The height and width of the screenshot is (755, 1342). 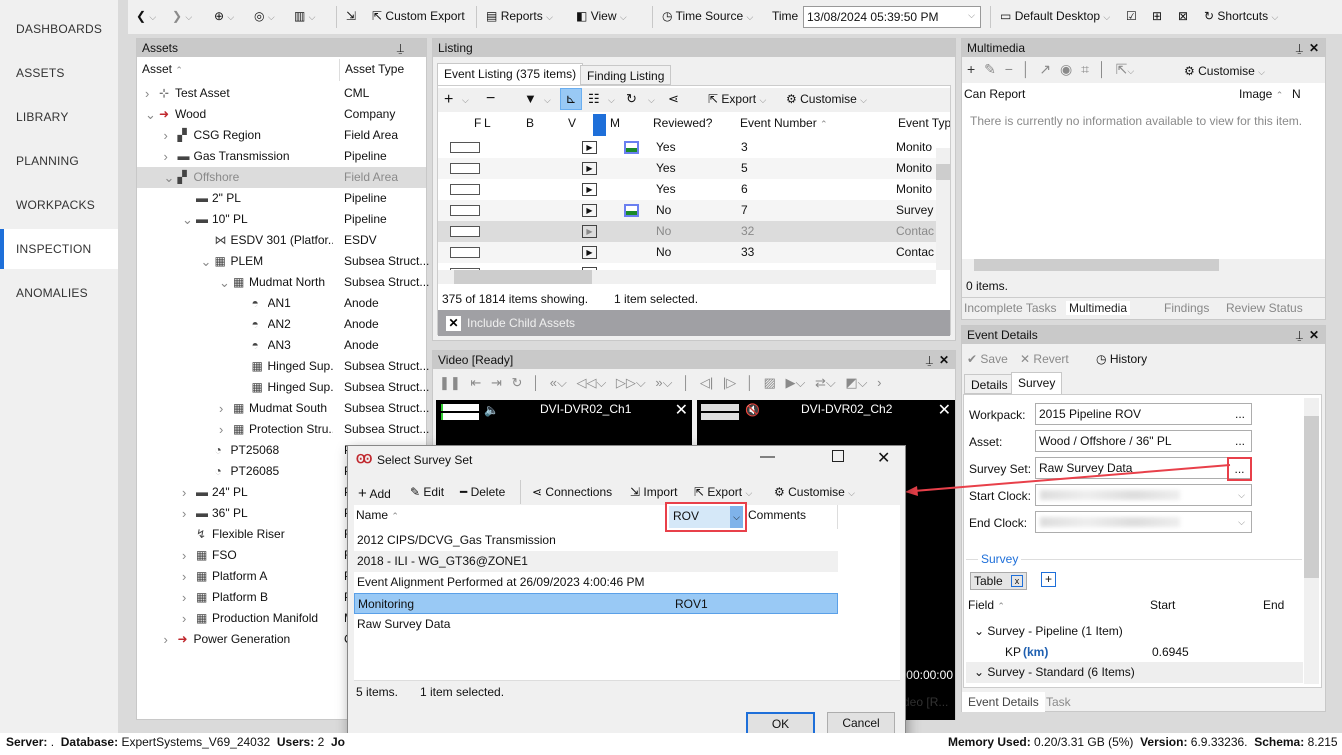 I want to click on add-icon: +, so click(x=448, y=100).